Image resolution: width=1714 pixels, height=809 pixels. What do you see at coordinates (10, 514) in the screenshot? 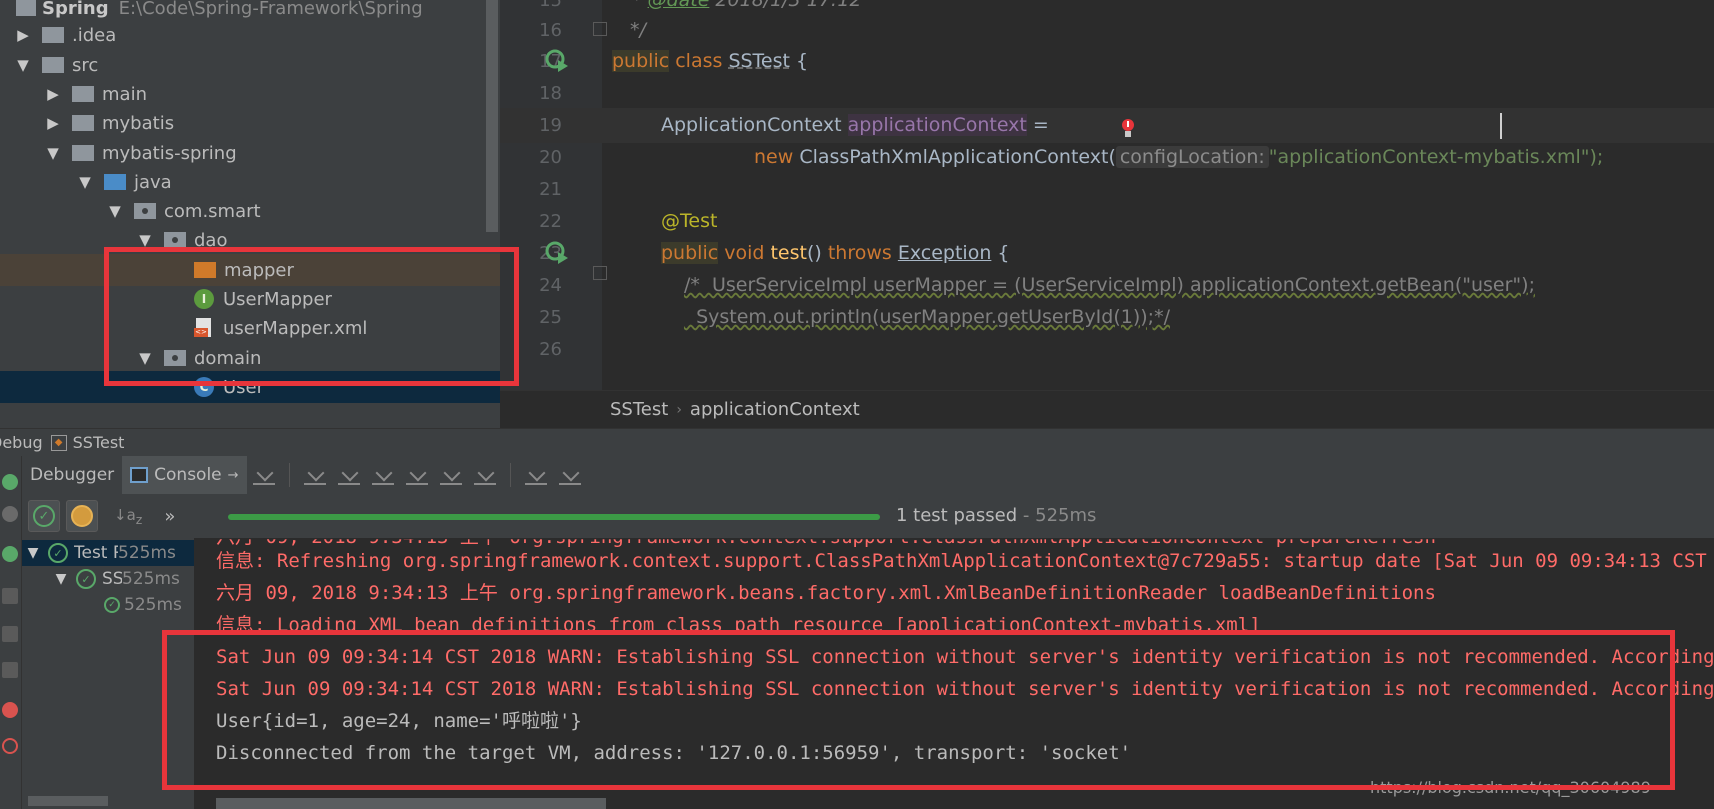
I see `stop-icon` at bounding box center [10, 514].